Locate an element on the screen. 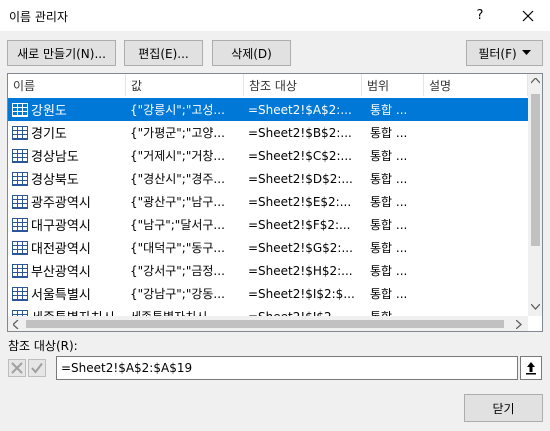  name-text: 강원도 is located at coordinates (49, 111).